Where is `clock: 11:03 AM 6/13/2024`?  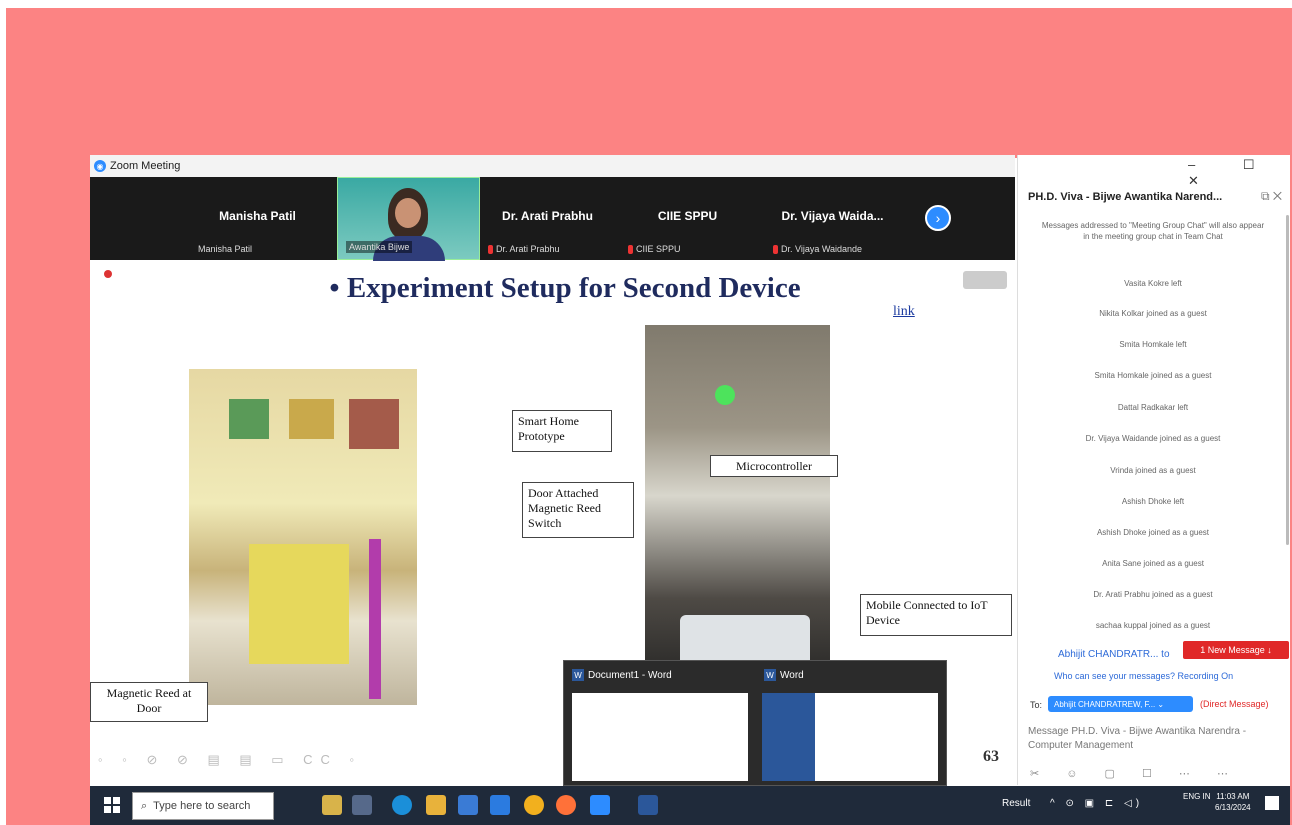
clock: 11:03 AM 6/13/2024 is located at coordinates (1233, 802).